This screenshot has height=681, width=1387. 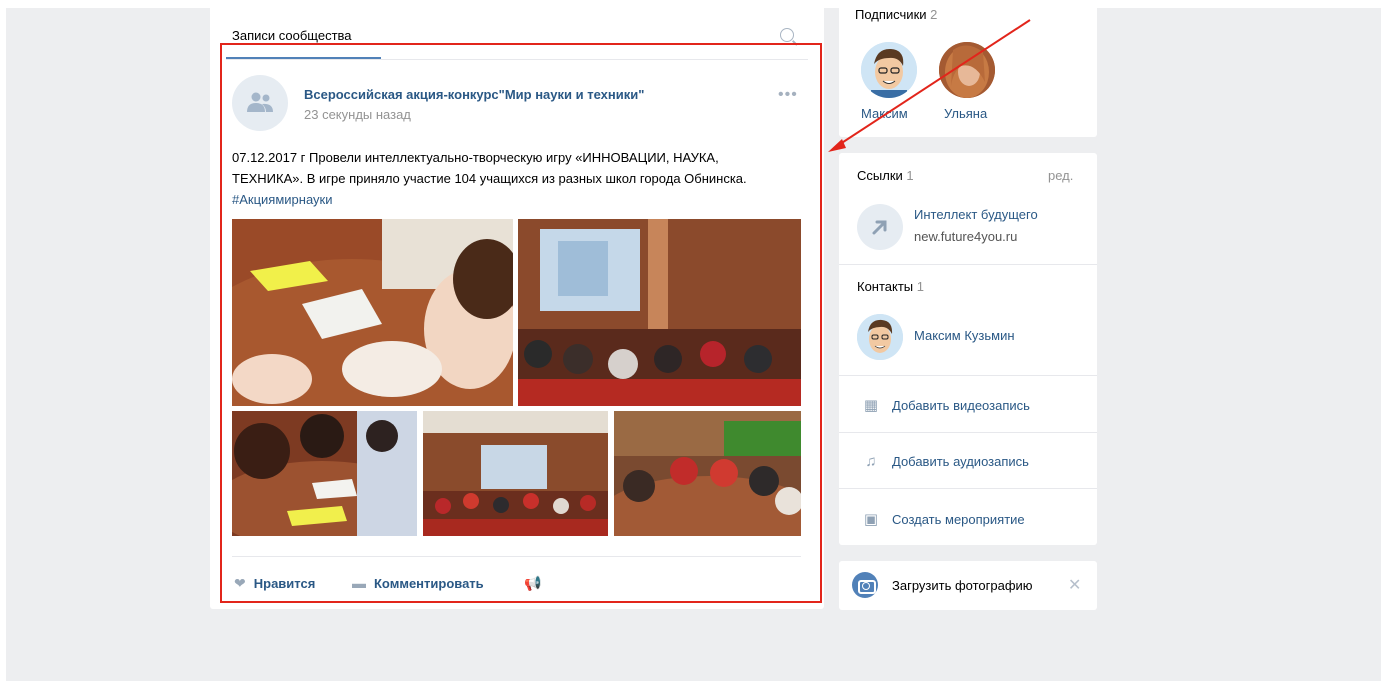 I want to click on tab-community-posts: Записи сообщества, so click(x=292, y=35).